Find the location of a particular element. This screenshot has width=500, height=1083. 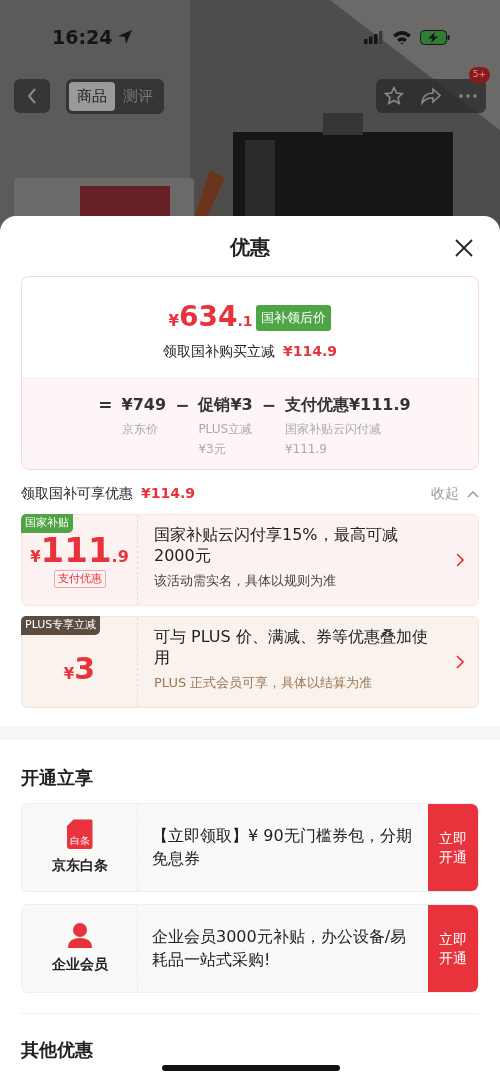

offer-title: 国家补贴云闪付享15%，最高可减2000元 is located at coordinates (276, 546).